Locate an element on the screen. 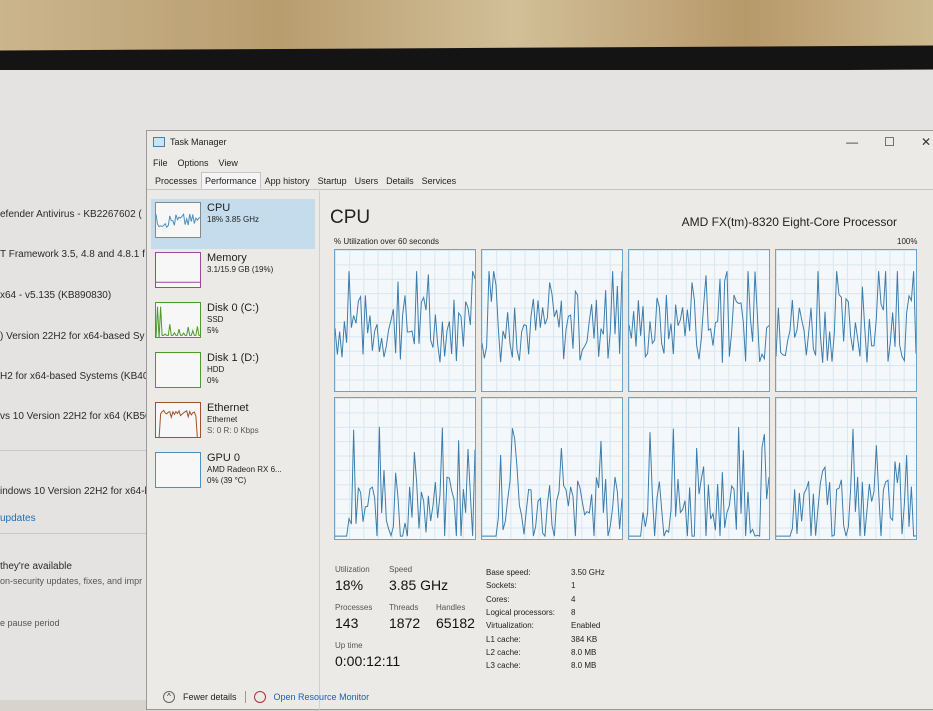 The image size is (933, 711). tab-startup: Startup is located at coordinates (332, 180).